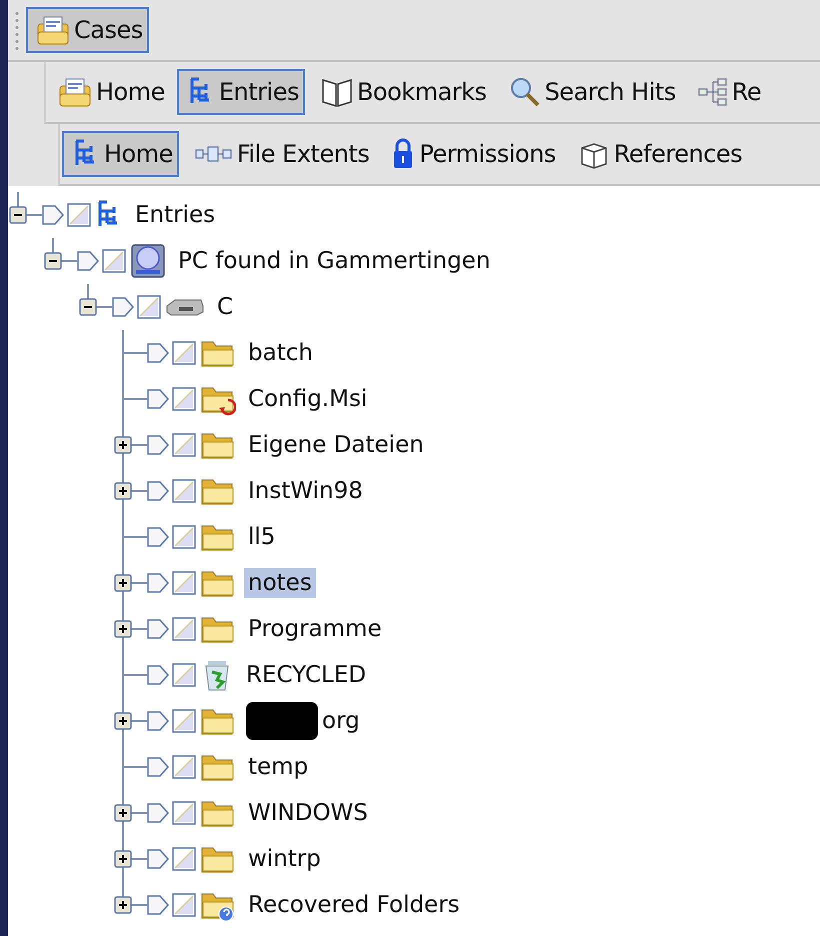 This screenshot has width=820, height=936. I want to click on tree-item: Recovered Folders, so click(354, 905).